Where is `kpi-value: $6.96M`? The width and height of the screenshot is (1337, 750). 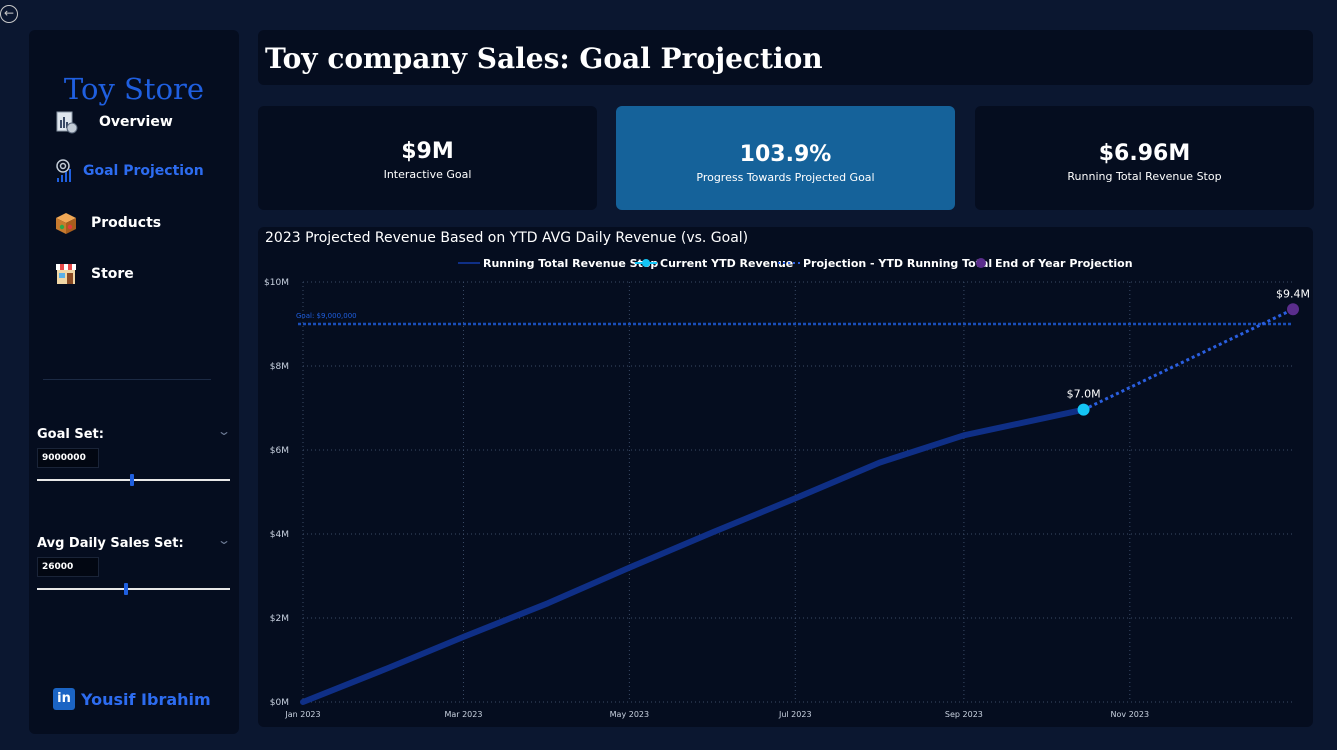
kpi-value: $6.96M is located at coordinates (1144, 153).